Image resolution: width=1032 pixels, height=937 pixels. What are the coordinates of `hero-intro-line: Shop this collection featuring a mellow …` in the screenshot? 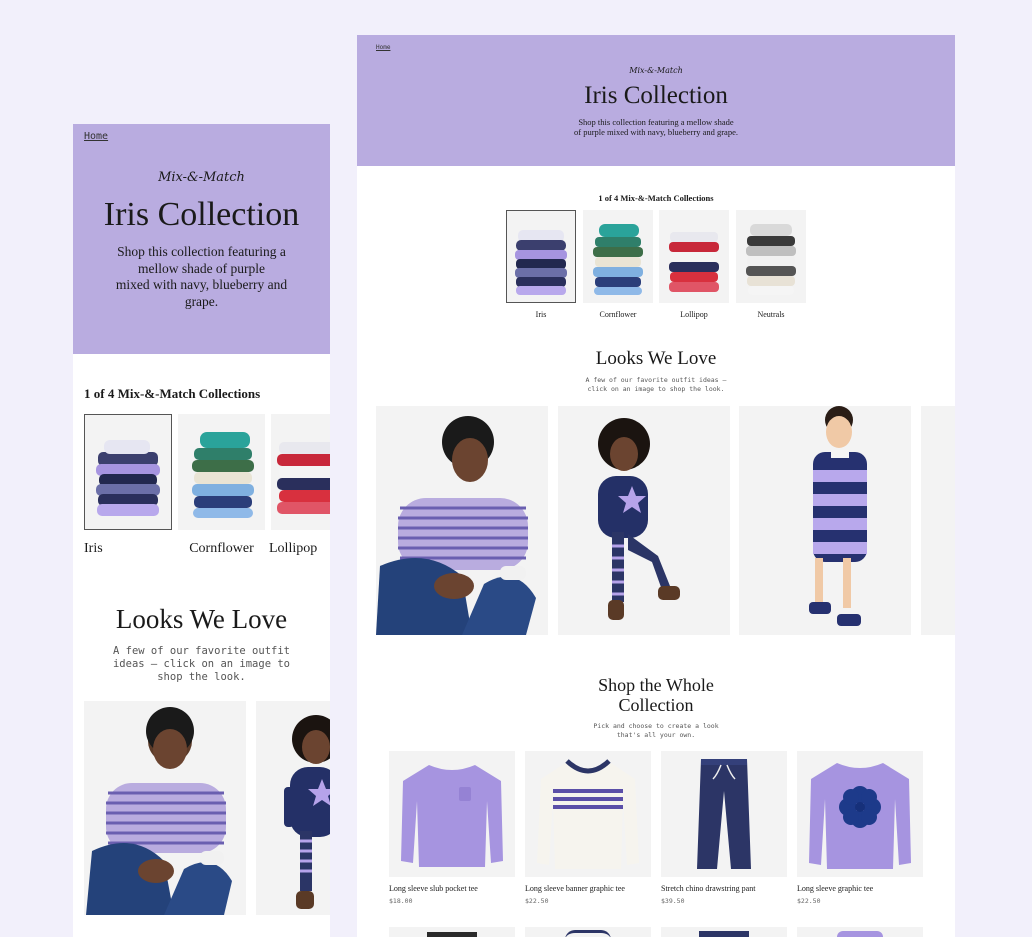 It's located at (656, 122).